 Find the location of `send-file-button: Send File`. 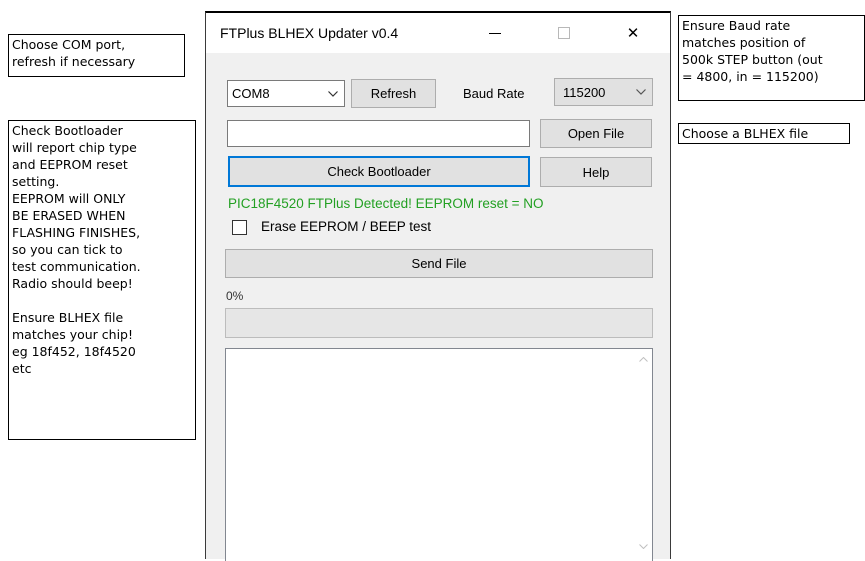

send-file-button: Send File is located at coordinates (439, 263).